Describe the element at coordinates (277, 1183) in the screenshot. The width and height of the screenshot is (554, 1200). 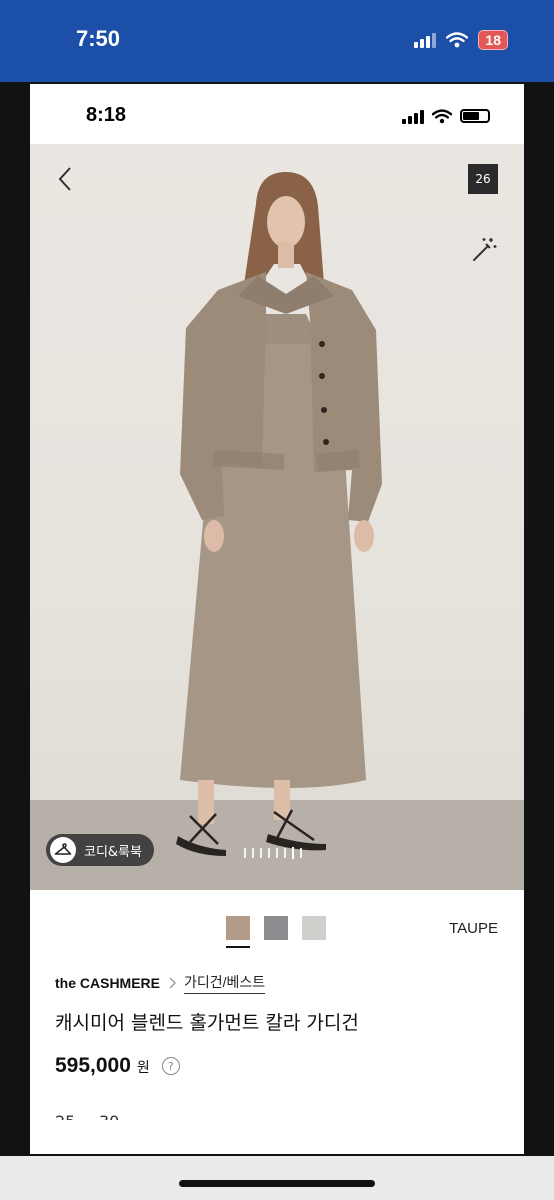
I see `home-indicator` at that location.